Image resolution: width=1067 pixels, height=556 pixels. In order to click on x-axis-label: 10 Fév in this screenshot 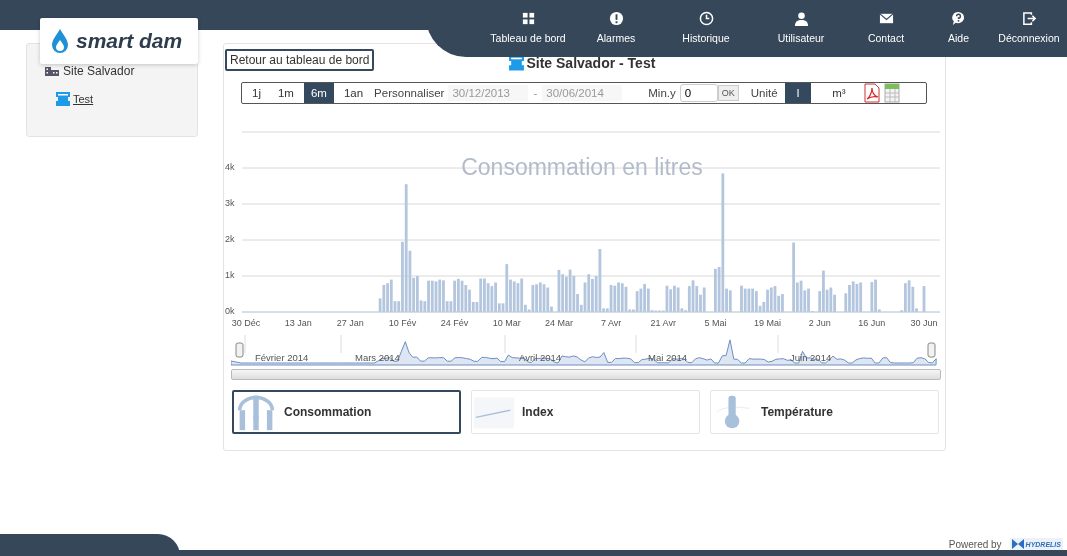, I will do `click(402, 323)`.